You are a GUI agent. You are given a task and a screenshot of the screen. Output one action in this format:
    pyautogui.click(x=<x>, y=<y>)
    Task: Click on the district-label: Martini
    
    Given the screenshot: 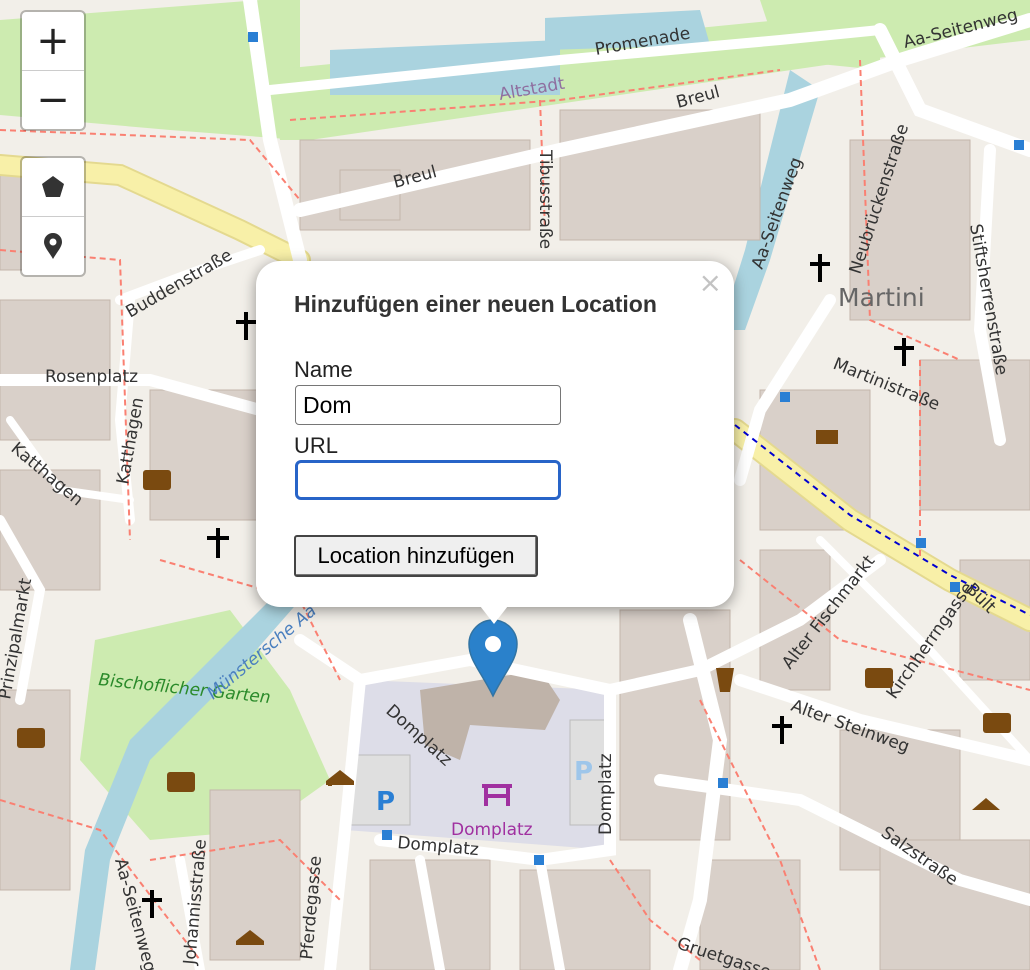 What is the action you would take?
    pyautogui.click(x=881, y=297)
    